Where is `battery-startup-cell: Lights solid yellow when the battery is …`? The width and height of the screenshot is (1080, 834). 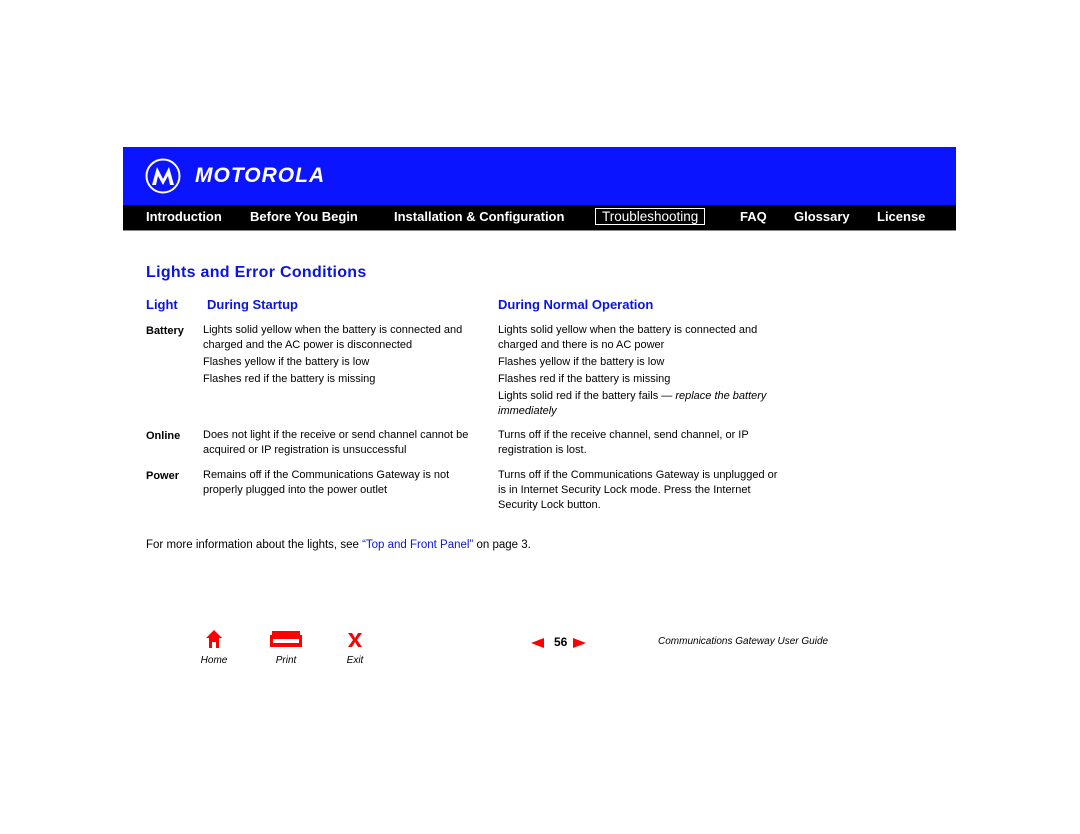
battery-startup-cell: Lights solid yellow when the battery is … is located at coordinates (345, 356).